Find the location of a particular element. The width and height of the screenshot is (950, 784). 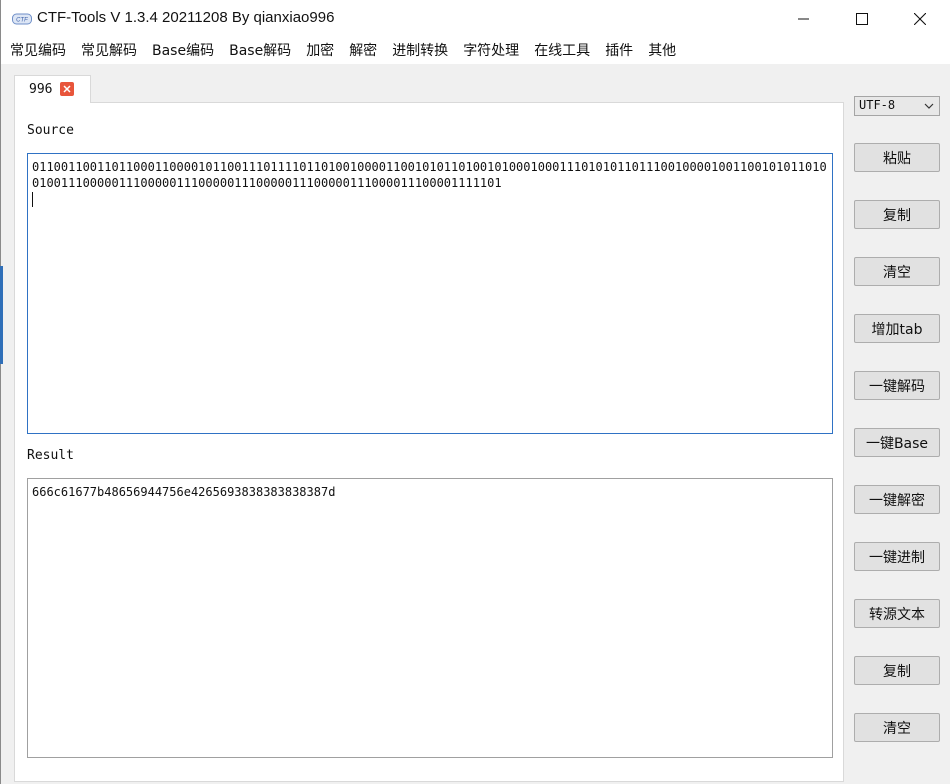

menu-common-encode: 常见编码 is located at coordinates (37, 51).